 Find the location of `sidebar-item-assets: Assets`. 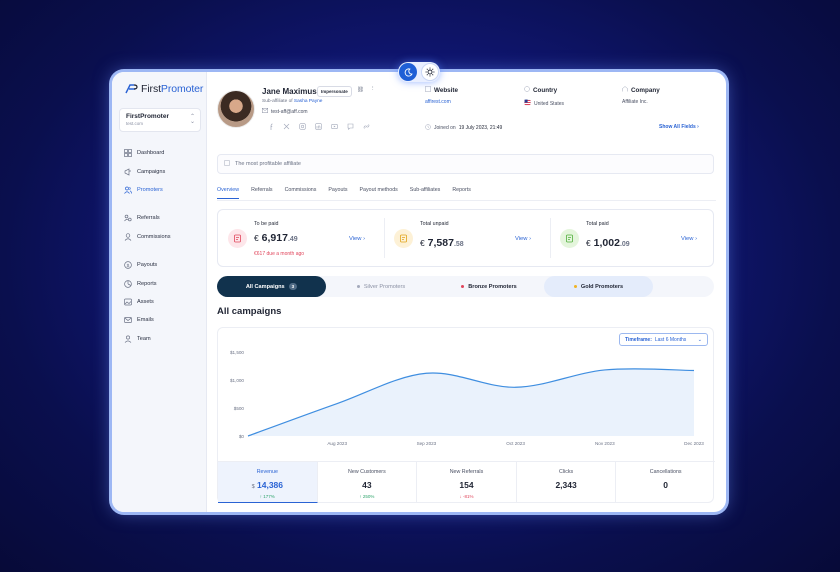

sidebar-item-assets: Assets is located at coordinates (140, 302).